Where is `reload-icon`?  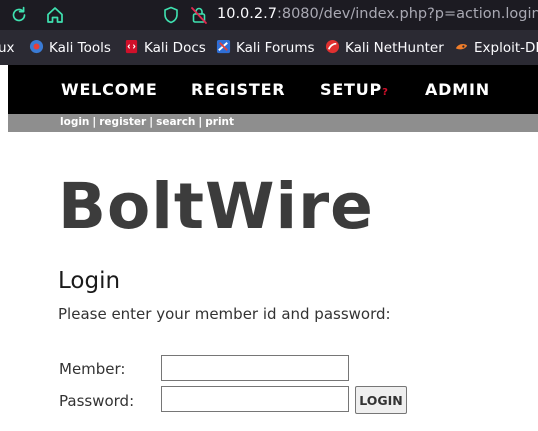 reload-icon is located at coordinates (19, 15).